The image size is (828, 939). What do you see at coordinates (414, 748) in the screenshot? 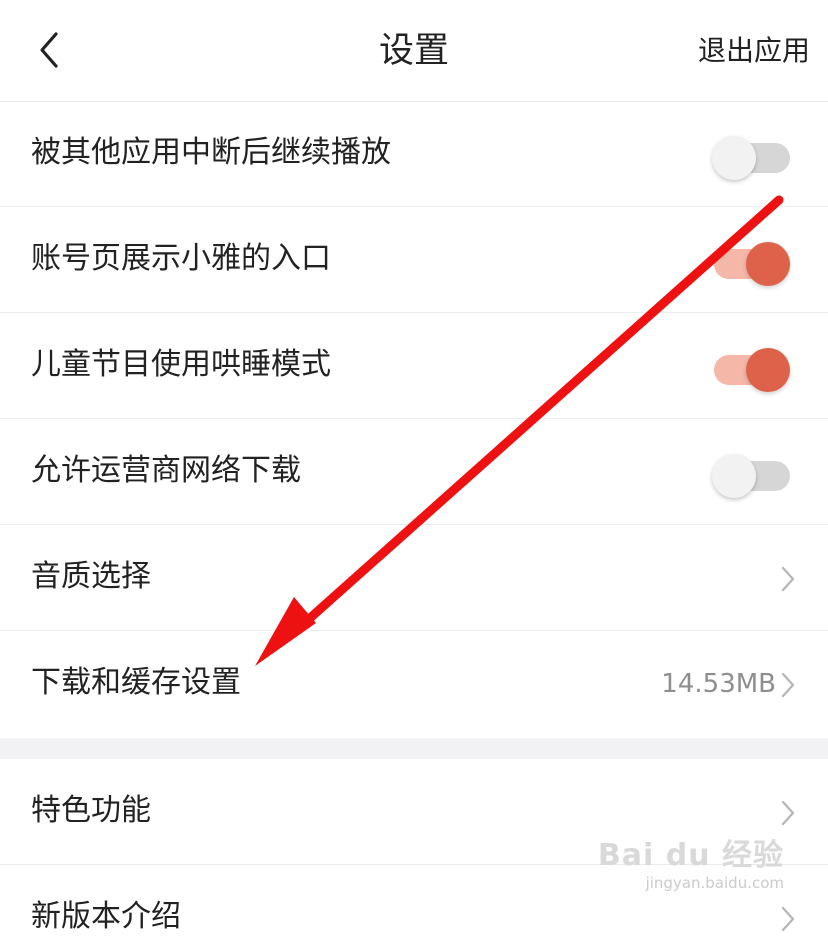
I see `section-divider` at bounding box center [414, 748].